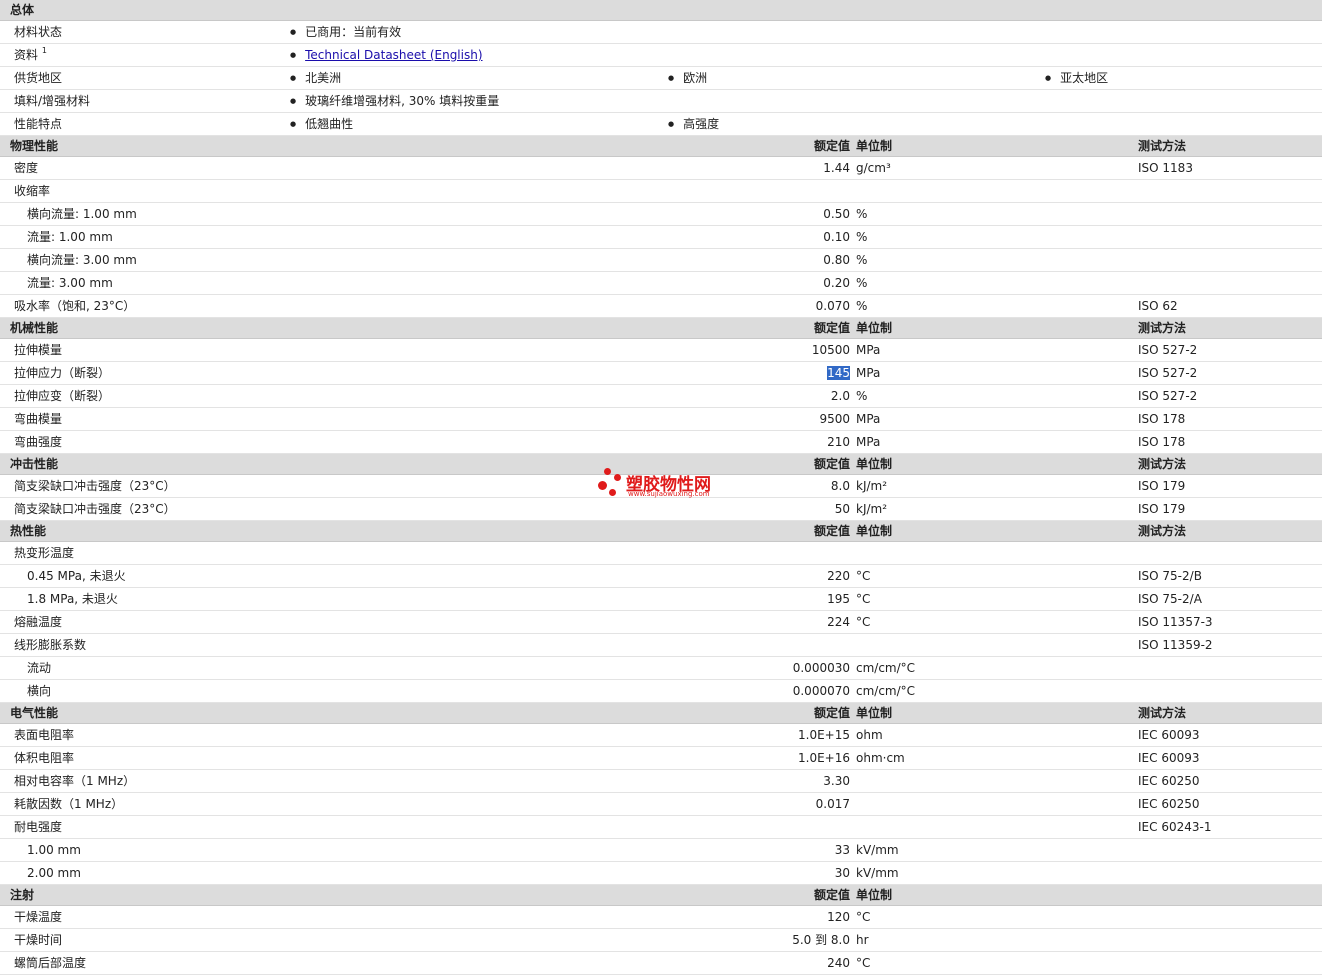 Image resolution: width=1322 pixels, height=975 pixels. What do you see at coordinates (661, 32) in the screenshot?
I see `row-material-status: 材料状态 已商用：当前有效` at bounding box center [661, 32].